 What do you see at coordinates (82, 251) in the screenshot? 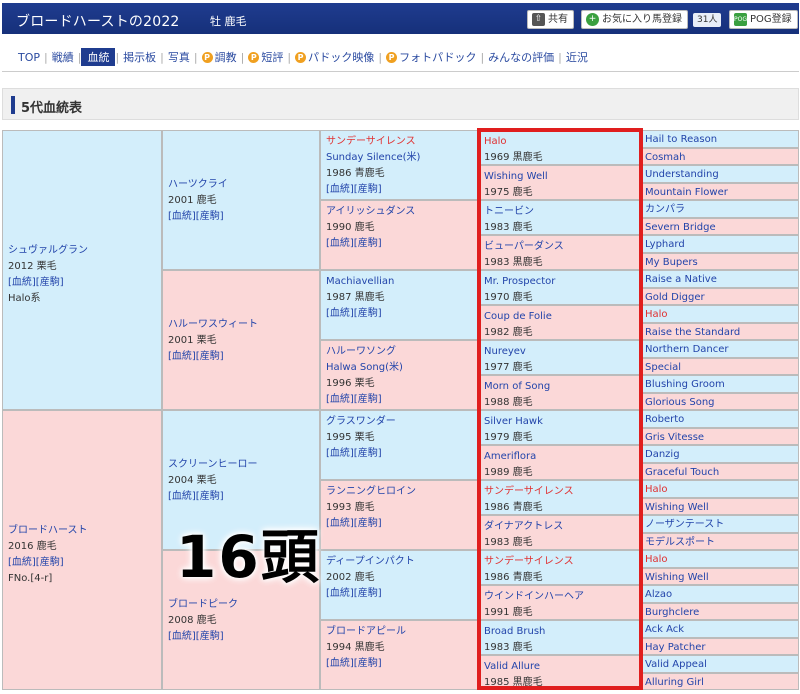
I see `horse-name-link: シュヴァルグラン` at bounding box center [82, 251].